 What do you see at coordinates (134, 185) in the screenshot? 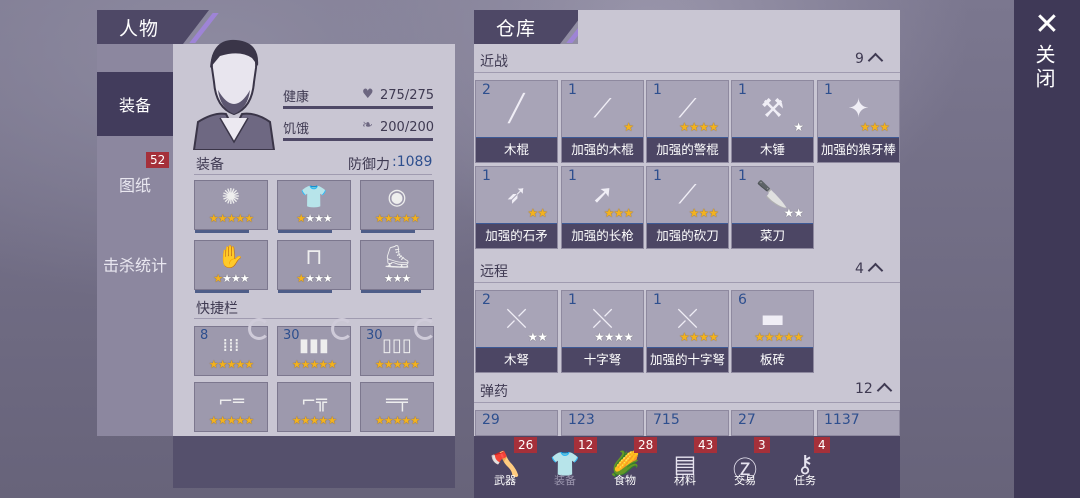
I see `tab-blueprints-label: 图纸` at bounding box center [134, 185].